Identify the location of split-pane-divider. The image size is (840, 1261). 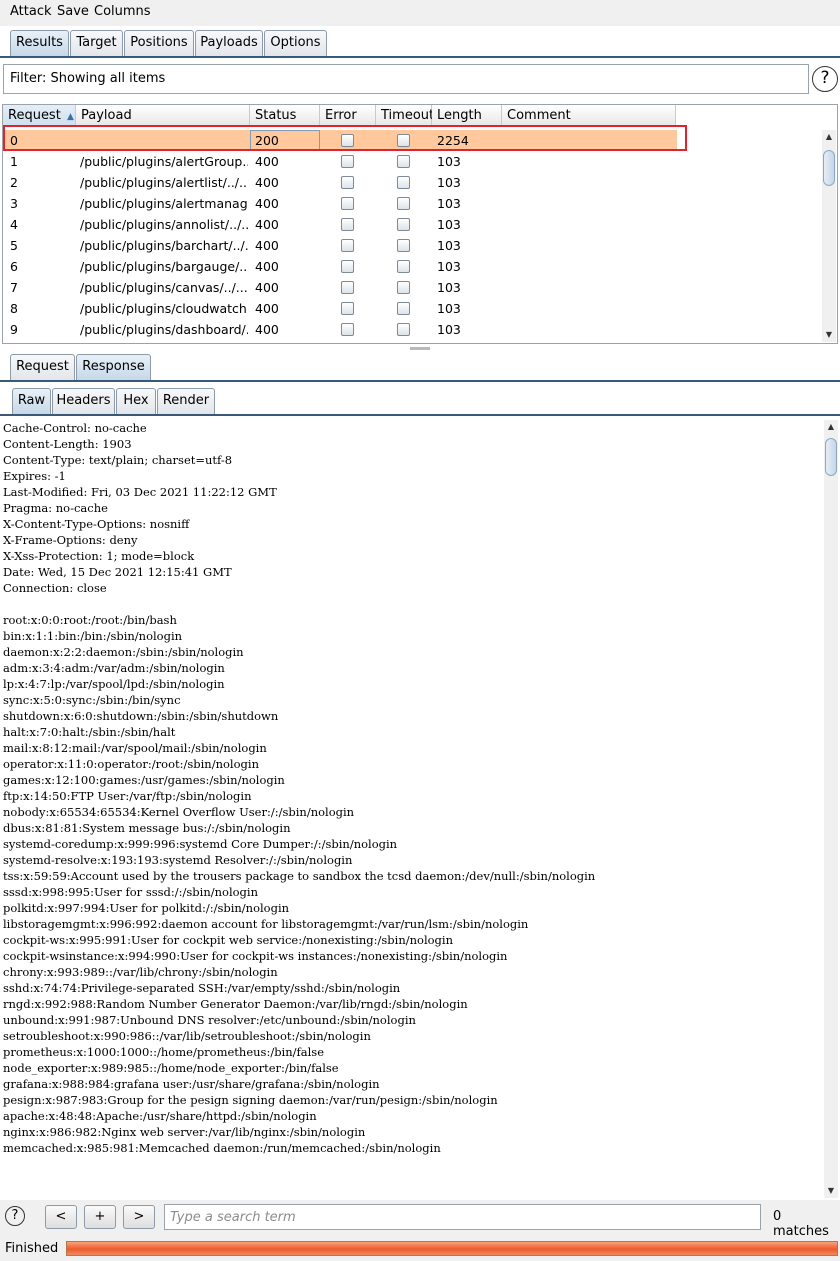
(420, 348).